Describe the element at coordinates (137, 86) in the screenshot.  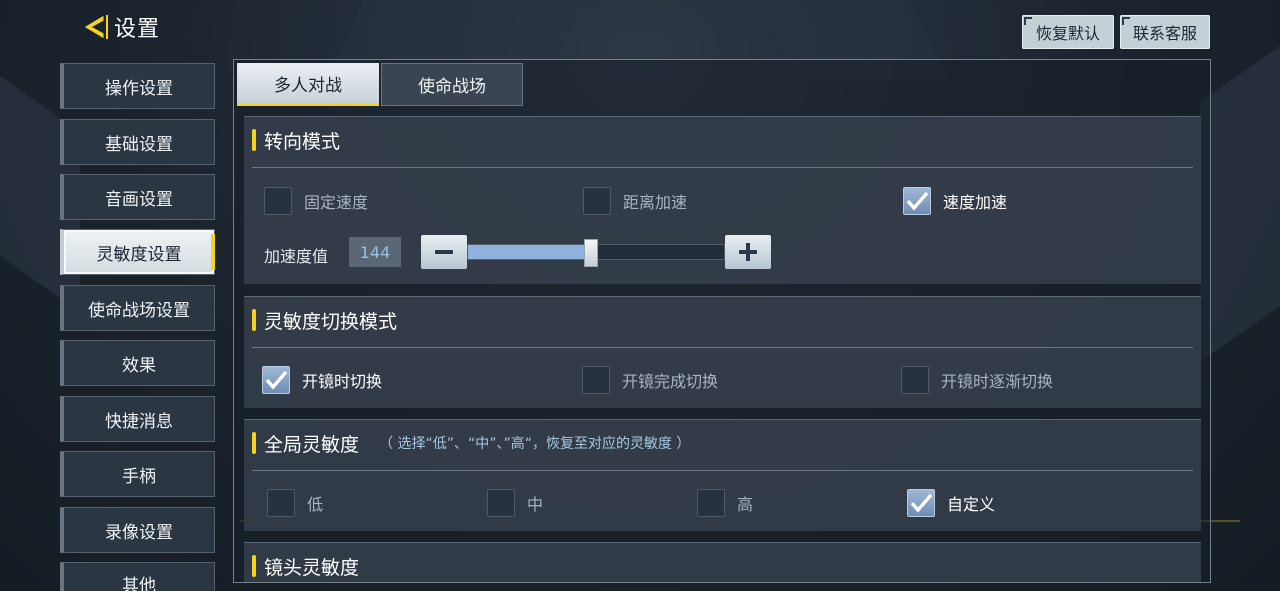
I see `sidebar-item-operation: 操作设置` at that location.